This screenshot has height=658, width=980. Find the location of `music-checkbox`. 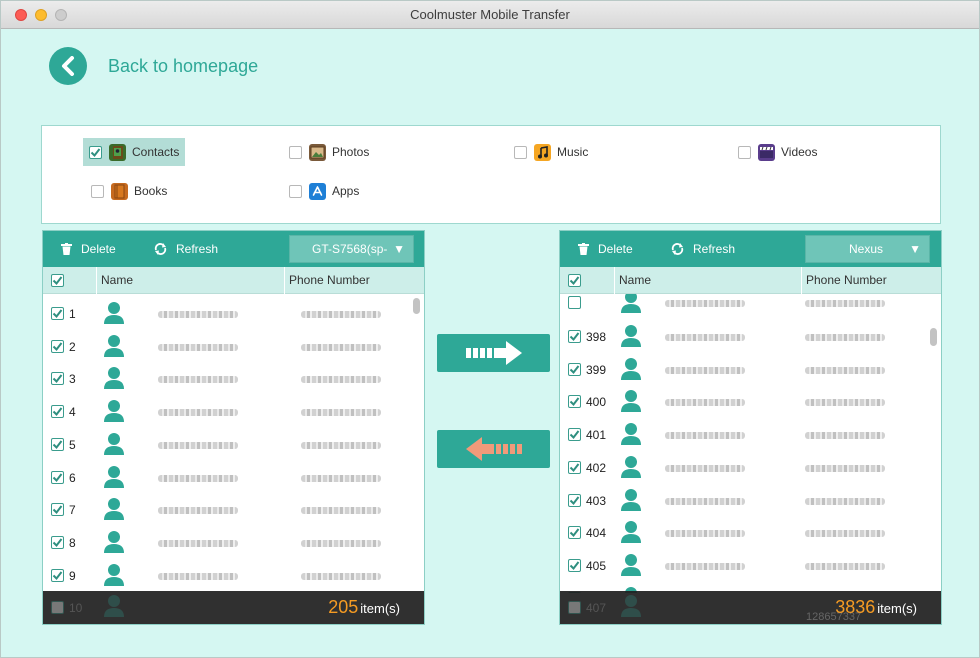

music-checkbox is located at coordinates (520, 152).